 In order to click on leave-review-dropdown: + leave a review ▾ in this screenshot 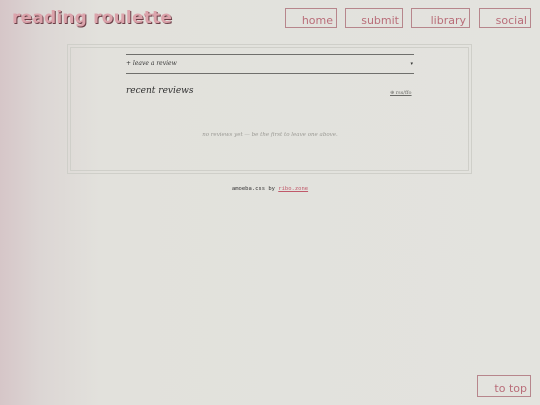, I will do `click(270, 64)`.